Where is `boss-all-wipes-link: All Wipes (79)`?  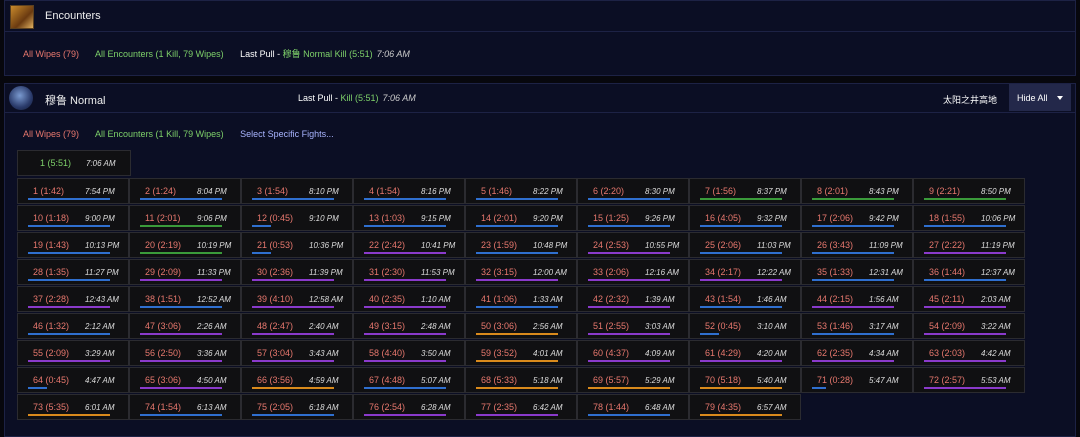 boss-all-wipes-link: All Wipes (79) is located at coordinates (51, 134).